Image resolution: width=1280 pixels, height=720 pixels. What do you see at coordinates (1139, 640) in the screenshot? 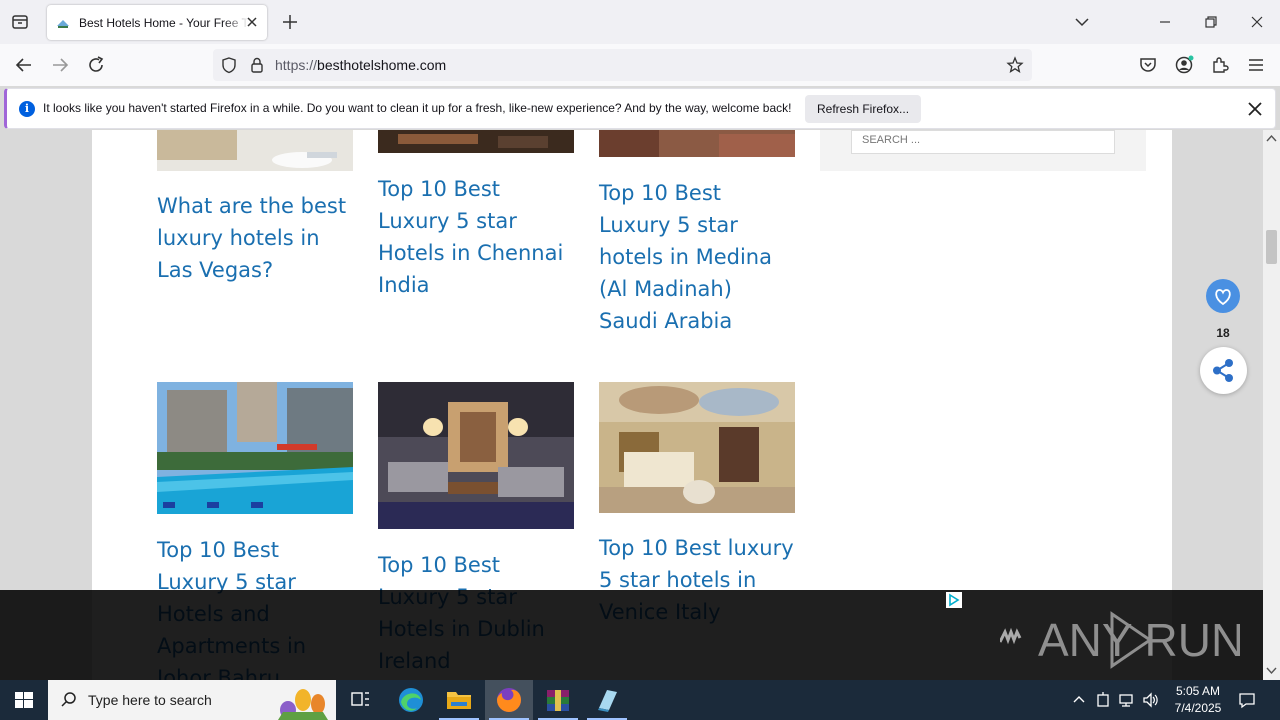
I see `svg-text: ANY RUN` at bounding box center [1139, 640].